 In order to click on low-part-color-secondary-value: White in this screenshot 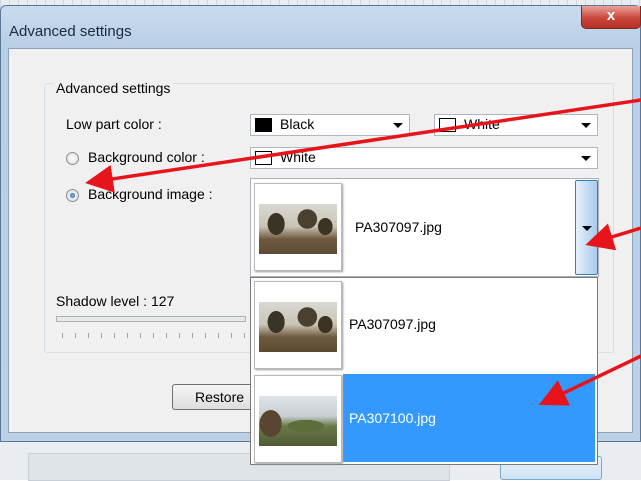, I will do `click(482, 124)`.